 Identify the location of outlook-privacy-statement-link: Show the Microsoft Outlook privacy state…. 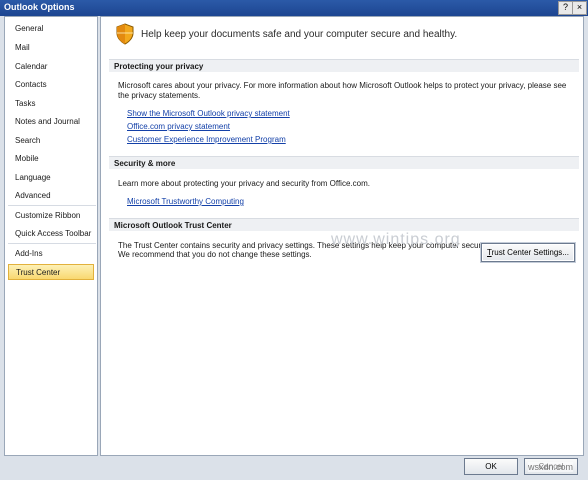
(208, 113).